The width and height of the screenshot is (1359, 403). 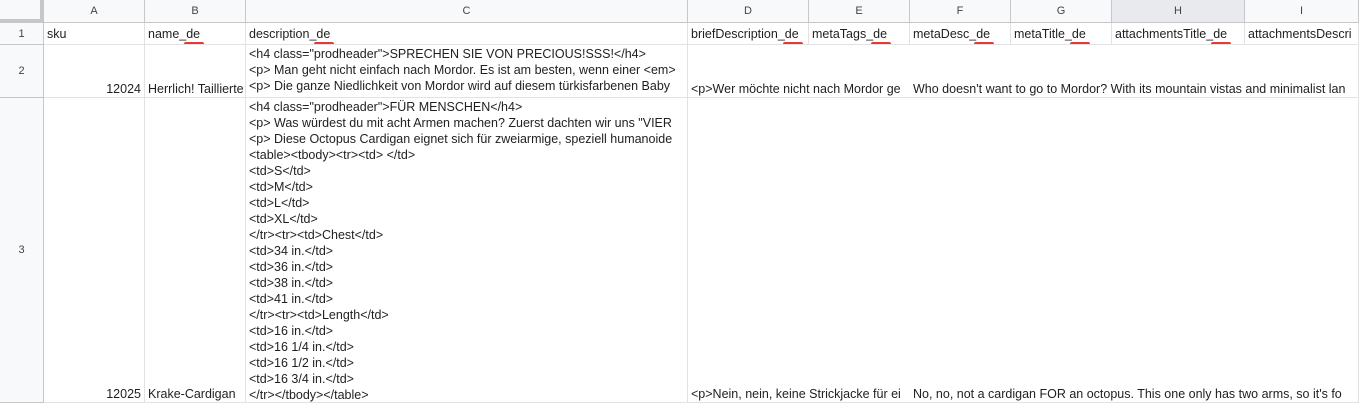 What do you see at coordinates (1178, 11) in the screenshot?
I see `column-header-h: H` at bounding box center [1178, 11].